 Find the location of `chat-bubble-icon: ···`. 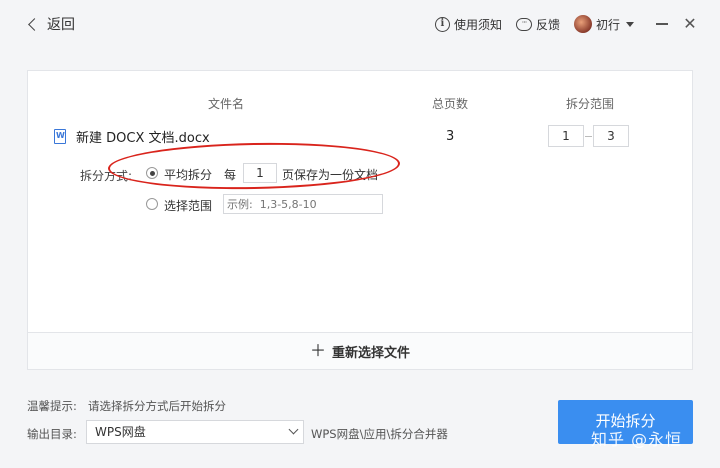

chat-bubble-icon: ··· is located at coordinates (523, 24).